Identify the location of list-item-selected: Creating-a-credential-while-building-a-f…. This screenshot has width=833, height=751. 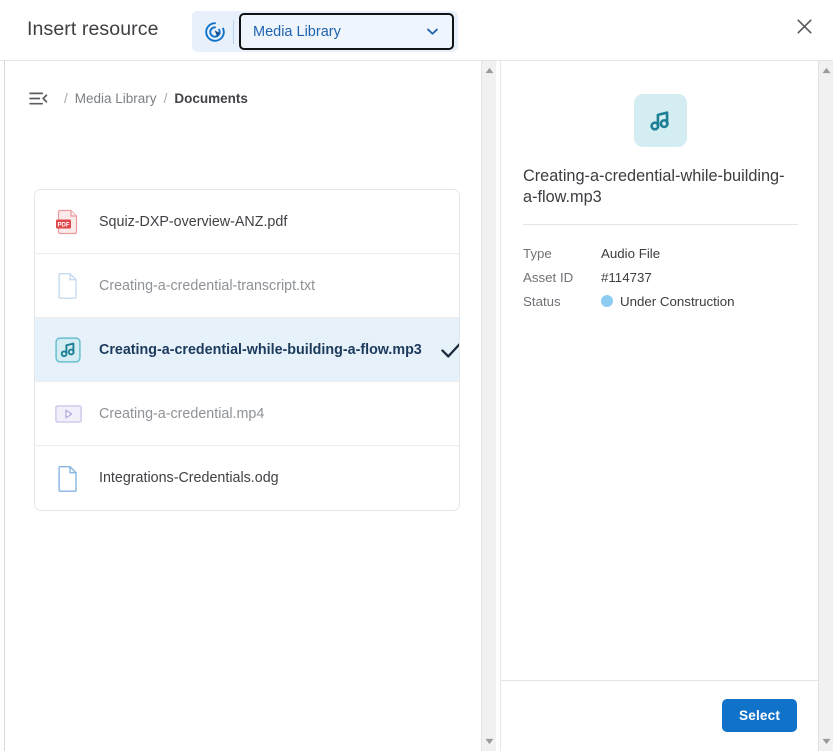
(247, 350).